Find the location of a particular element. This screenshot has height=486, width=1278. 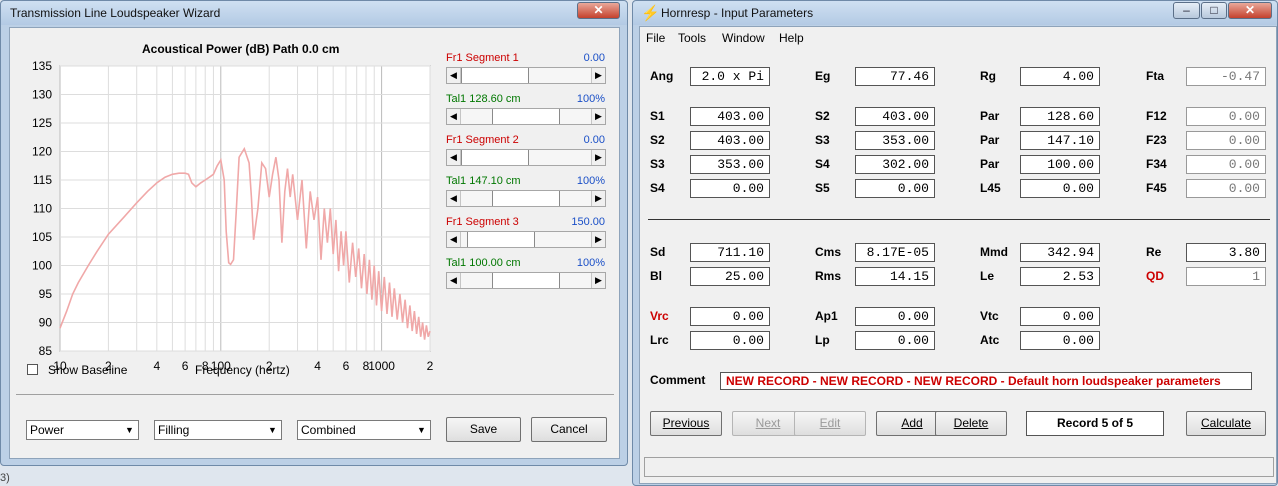

param-field-s1: 403.00 is located at coordinates (730, 116).